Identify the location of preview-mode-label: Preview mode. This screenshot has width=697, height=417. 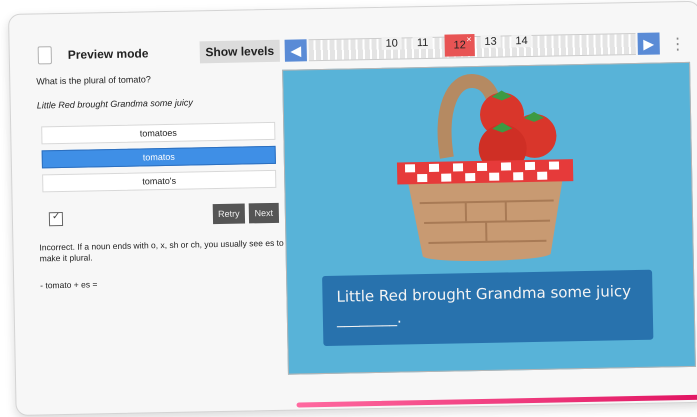
(108, 54).